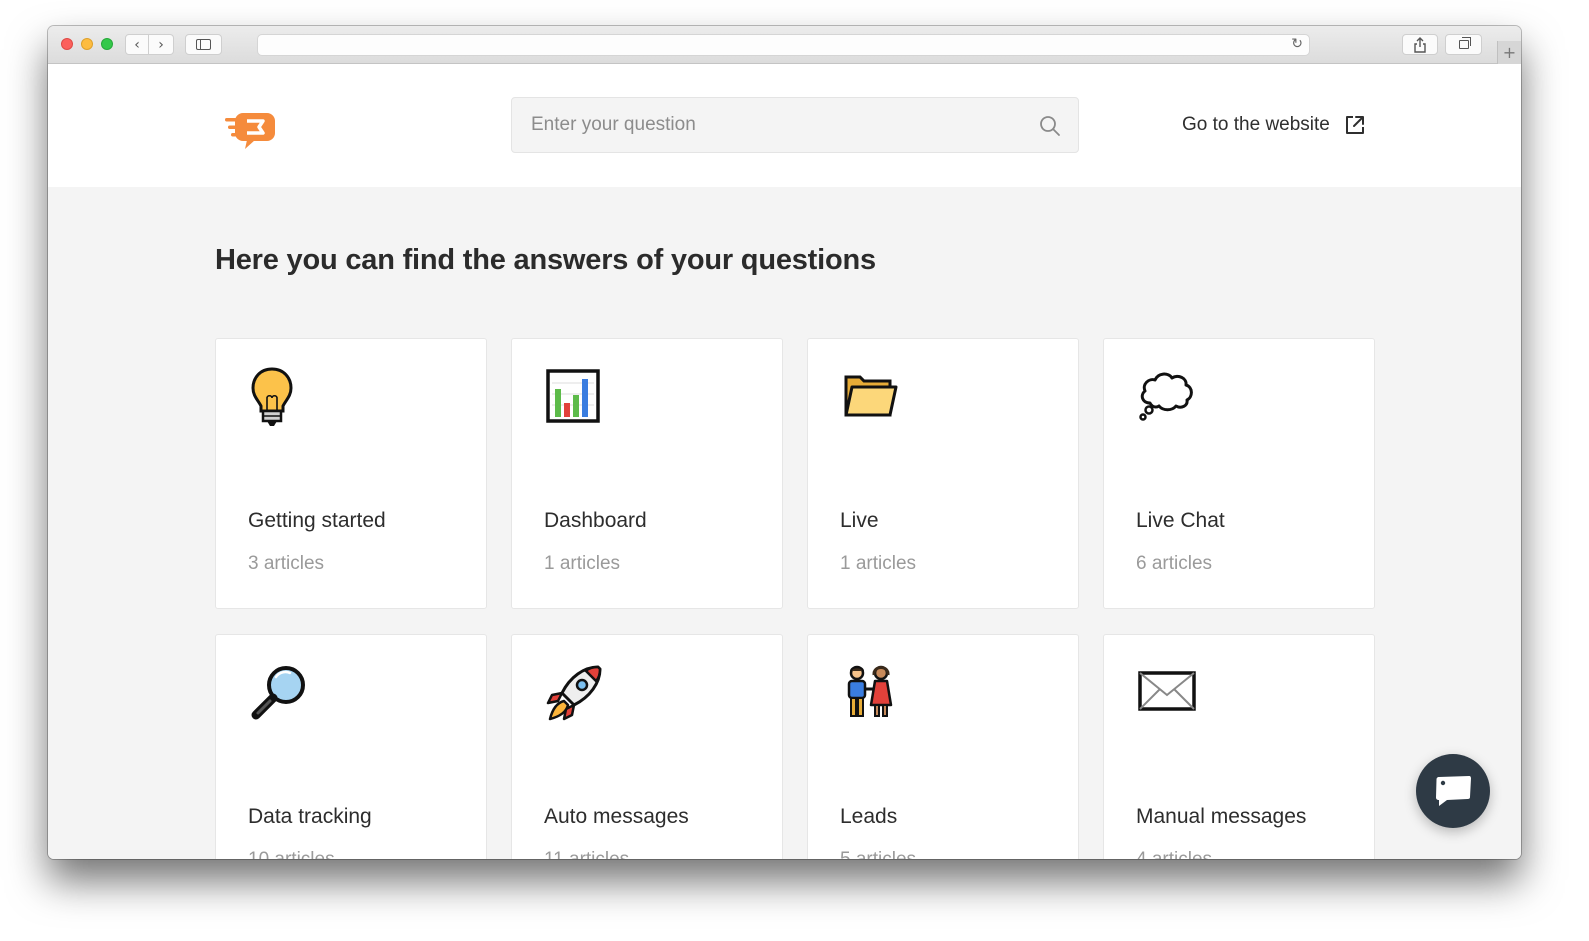  I want to click on category-title: Getting started, so click(317, 520).